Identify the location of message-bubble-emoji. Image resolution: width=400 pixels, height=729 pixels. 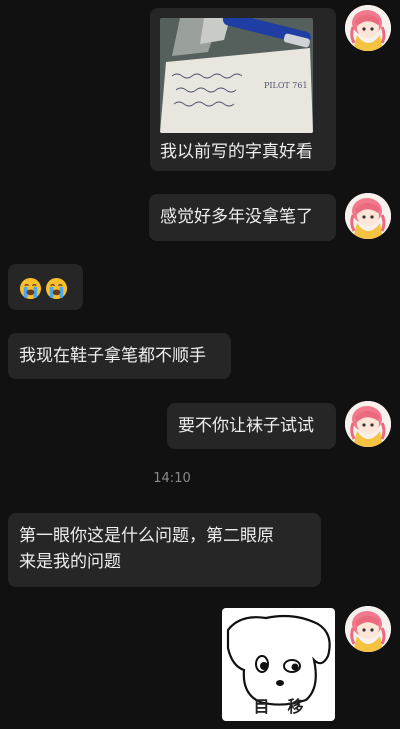
(45, 287).